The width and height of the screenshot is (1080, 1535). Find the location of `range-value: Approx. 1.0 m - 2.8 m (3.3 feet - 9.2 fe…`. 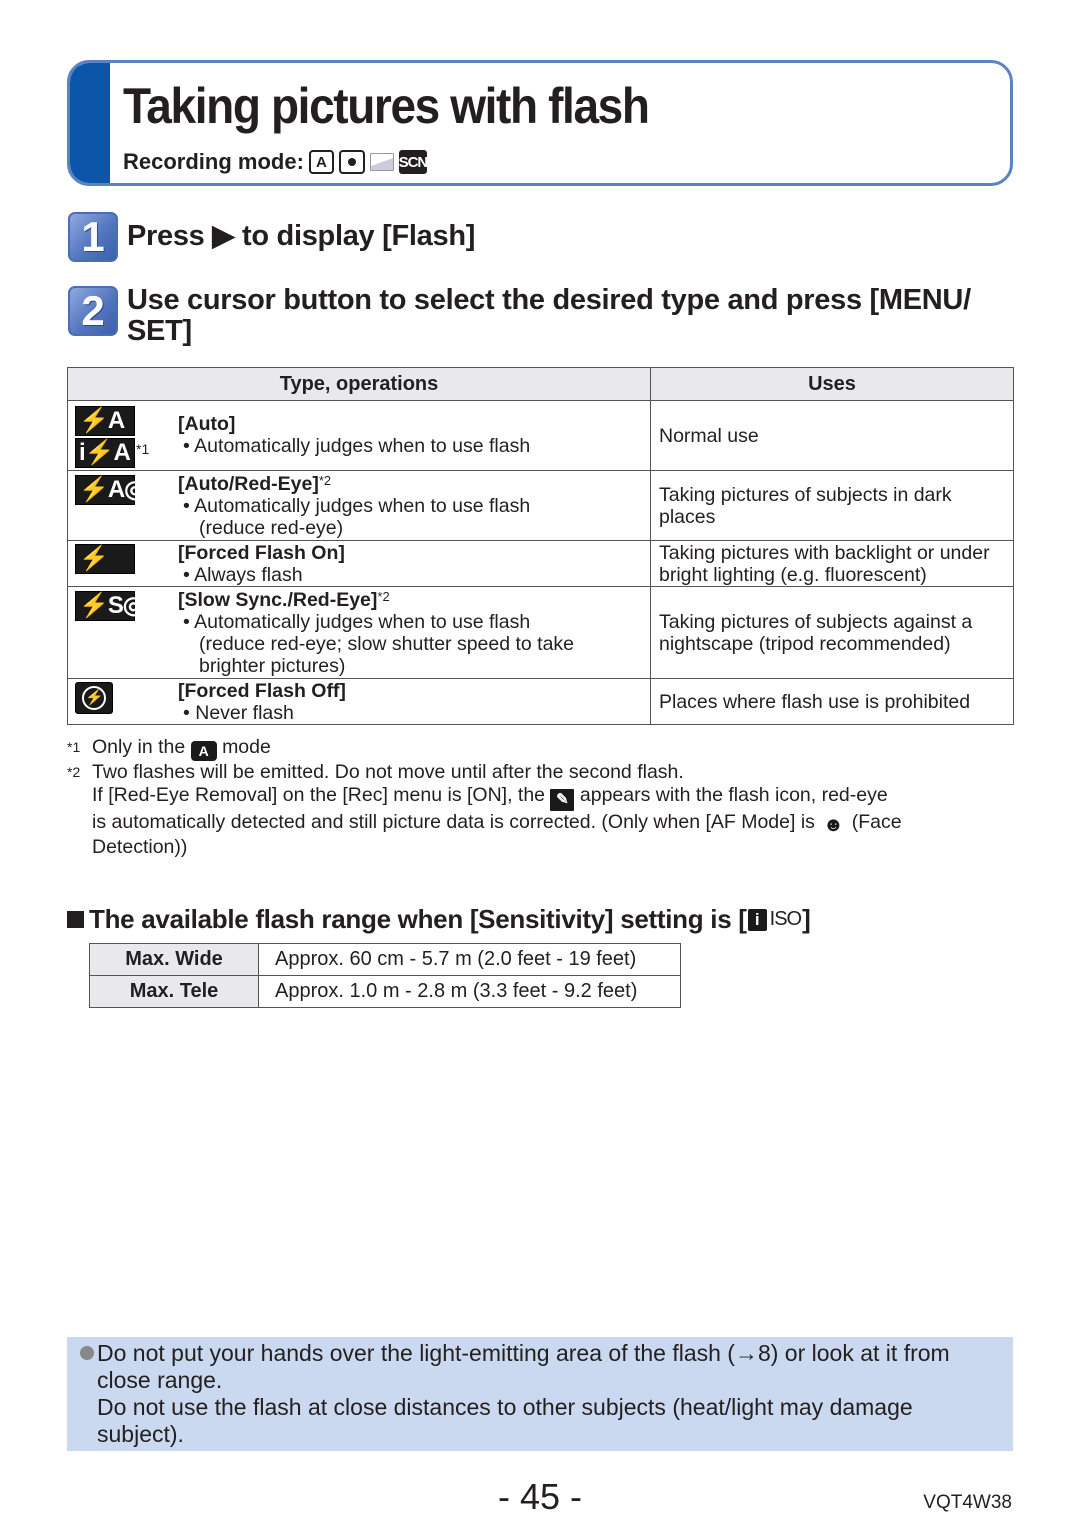

range-value: Approx. 1.0 m - 2.8 m (3.3 feet - 9.2 fe… is located at coordinates (469, 991).